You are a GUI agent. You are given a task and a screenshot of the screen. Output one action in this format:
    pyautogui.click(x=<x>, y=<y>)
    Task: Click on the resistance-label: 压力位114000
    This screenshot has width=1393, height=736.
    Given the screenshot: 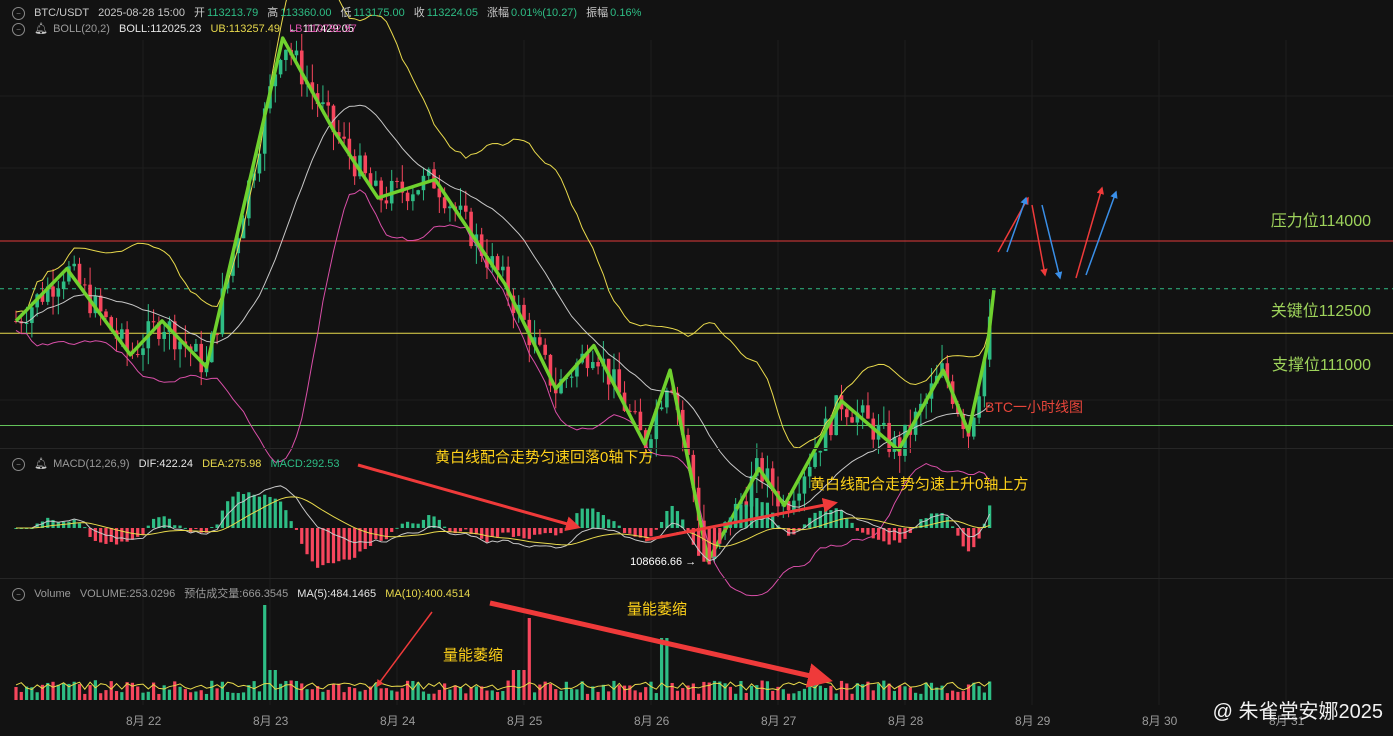 What is the action you would take?
    pyautogui.click(x=1320, y=221)
    